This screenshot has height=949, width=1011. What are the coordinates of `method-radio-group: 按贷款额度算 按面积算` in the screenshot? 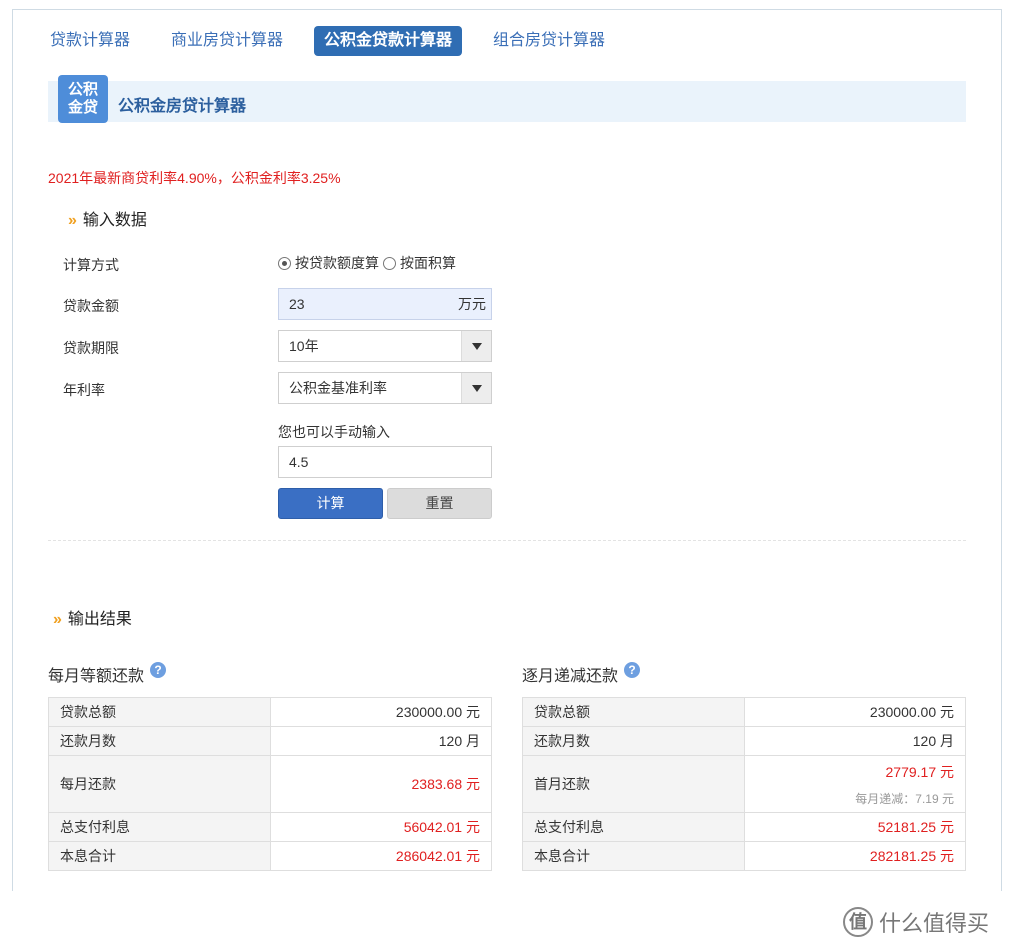 It's located at (369, 263).